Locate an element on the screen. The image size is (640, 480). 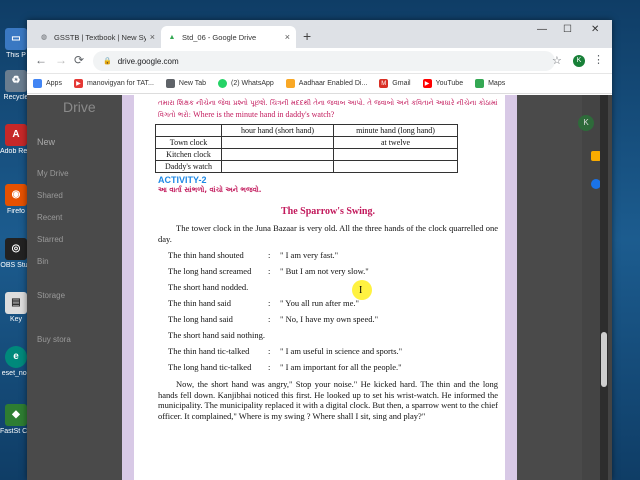
bookmark-label: YouTube is located at coordinates (449, 83).